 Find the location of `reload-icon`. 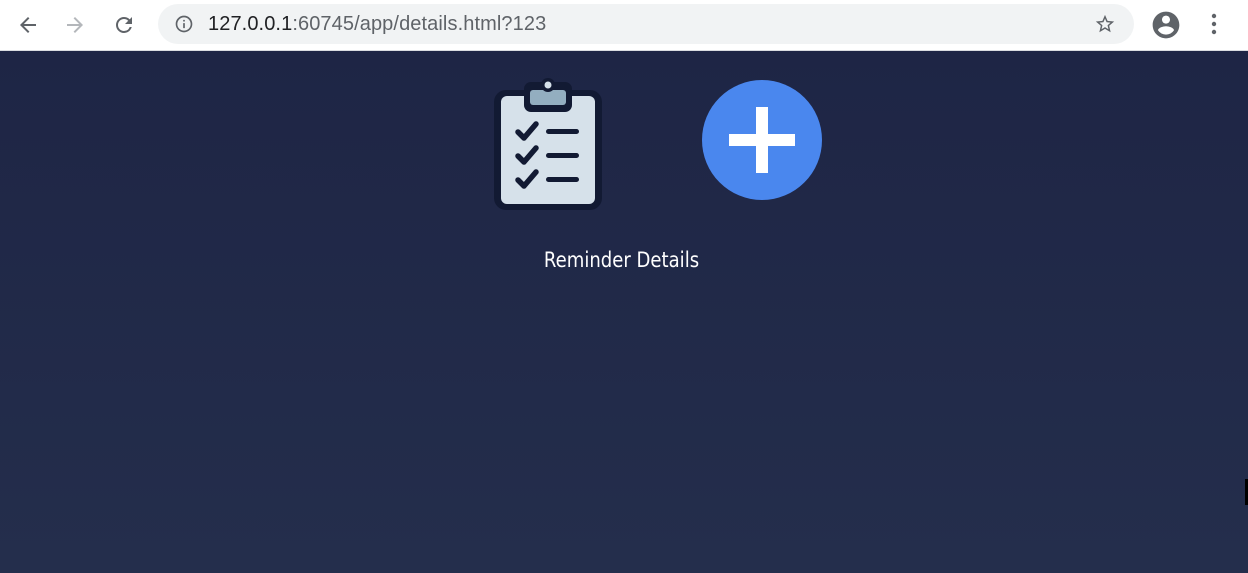

reload-icon is located at coordinates (124, 25).